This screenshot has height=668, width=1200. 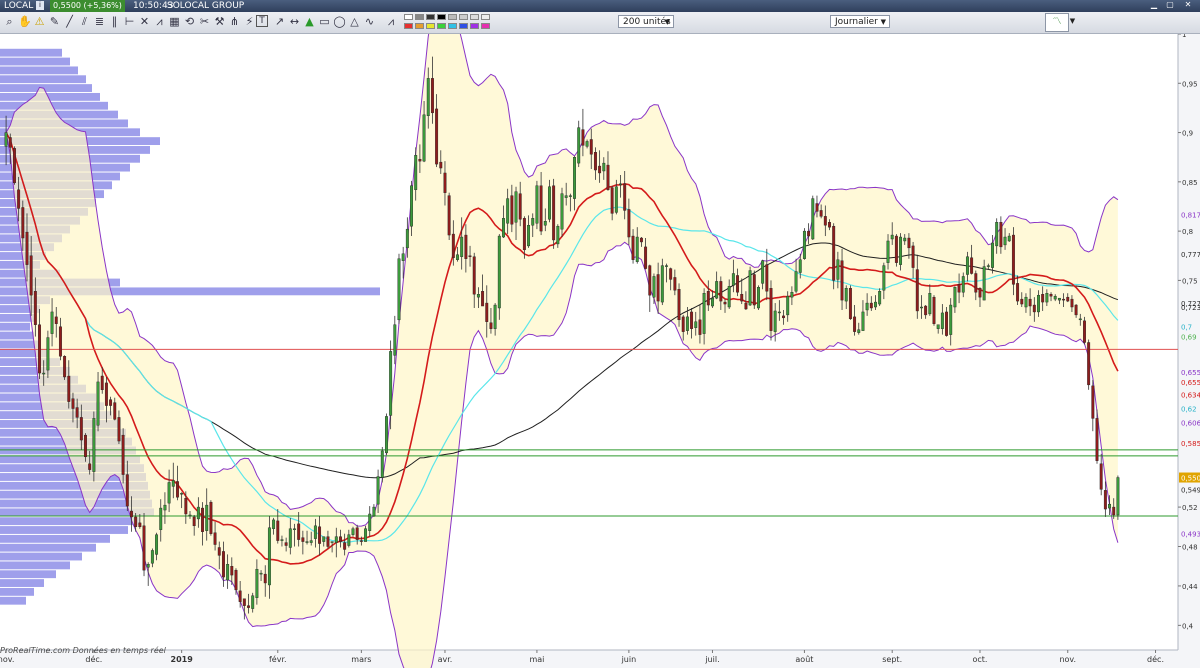 What do you see at coordinates (159, 21) in the screenshot?
I see `fan-icon: ⩘` at bounding box center [159, 21].